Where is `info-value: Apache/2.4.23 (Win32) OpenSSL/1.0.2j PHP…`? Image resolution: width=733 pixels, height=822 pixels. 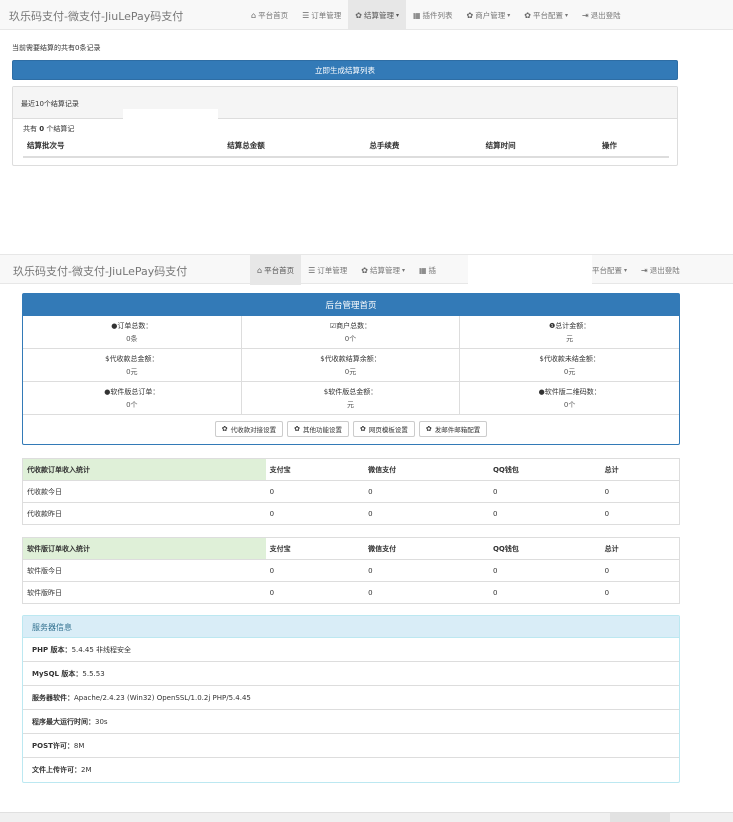 info-value: Apache/2.4.23 (Win32) OpenSSL/1.0.2j PHP… is located at coordinates (162, 698).